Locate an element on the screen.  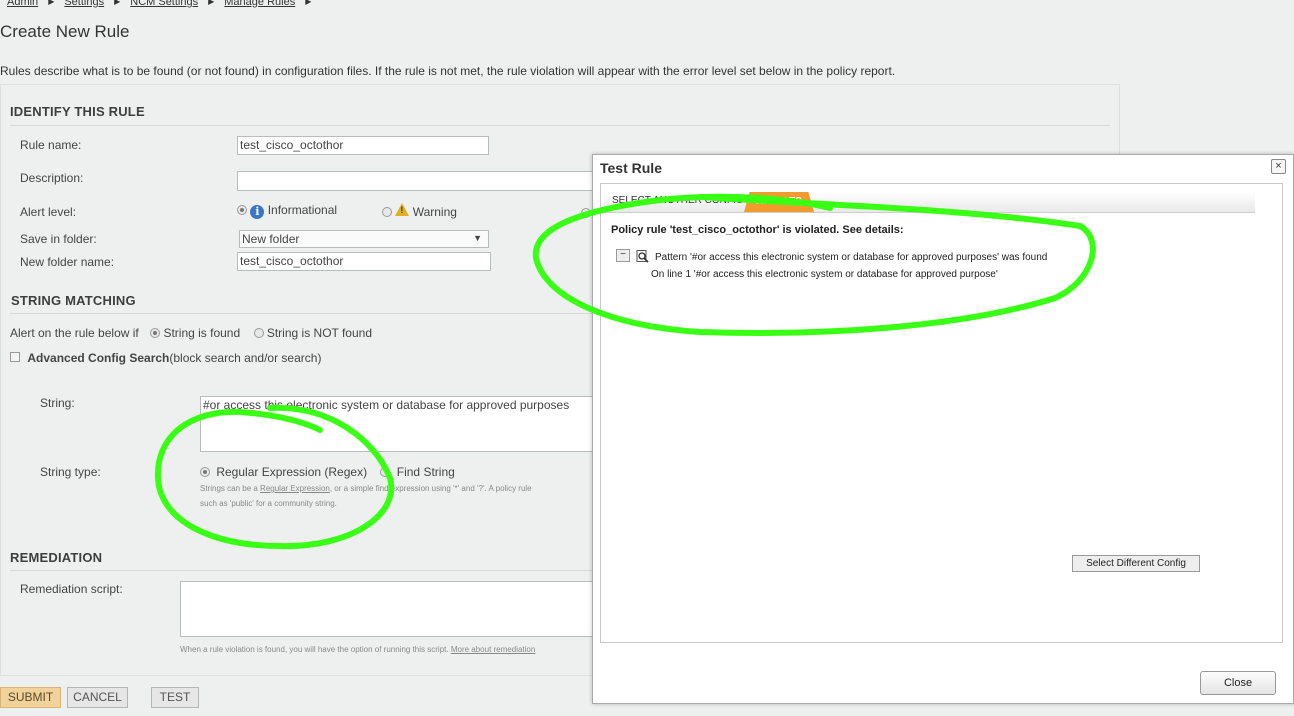
string-not-found-label: String is NOT found is located at coordinates (319, 333).